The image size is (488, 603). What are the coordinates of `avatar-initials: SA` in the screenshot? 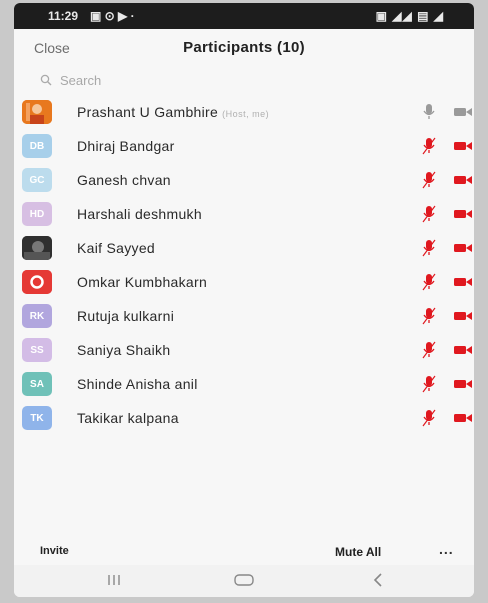 It's located at (37, 384).